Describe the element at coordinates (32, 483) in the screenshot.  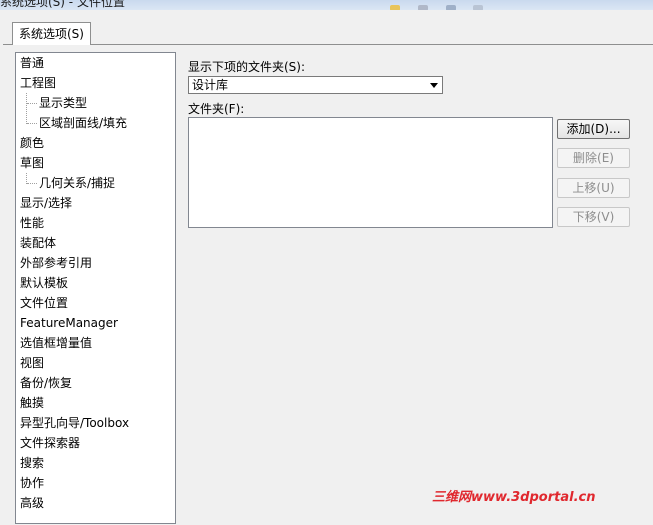
I see `tree-item: 协作` at that location.